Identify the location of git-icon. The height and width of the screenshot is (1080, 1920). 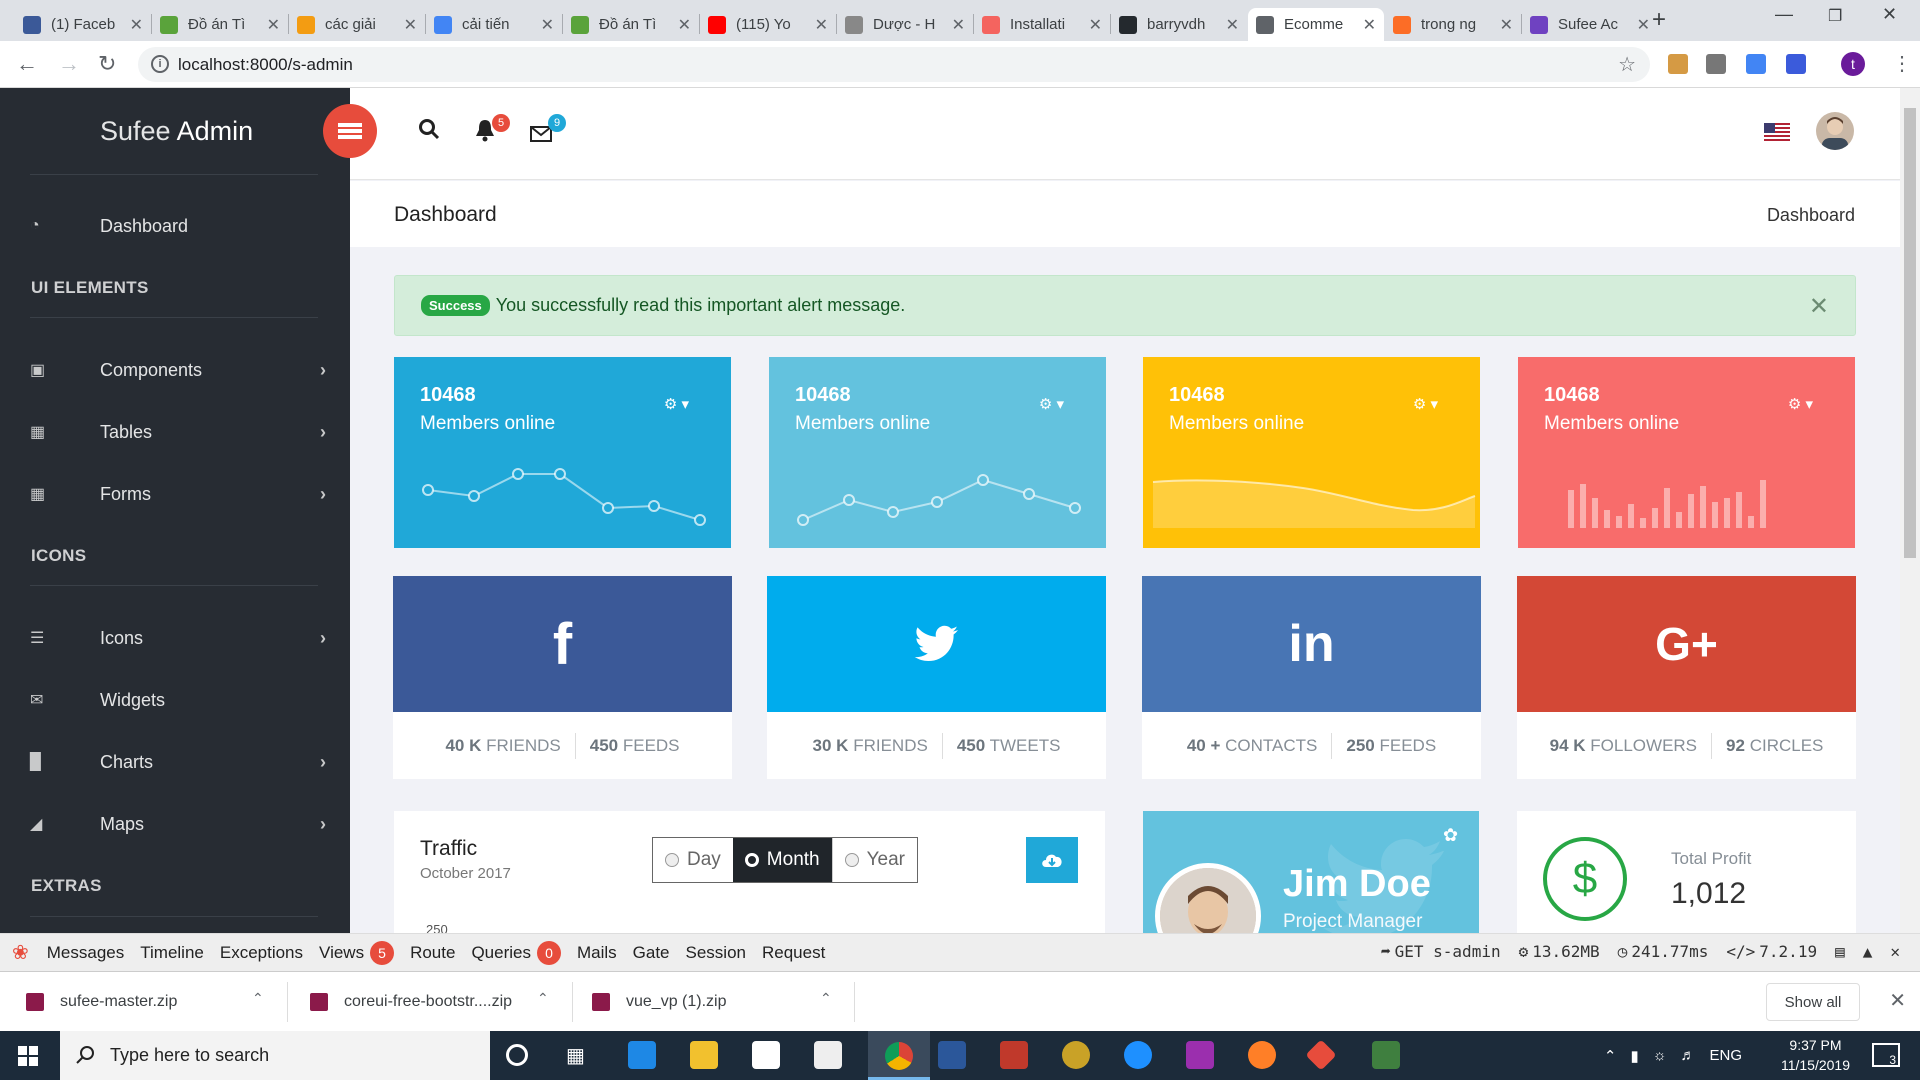
(1321, 1055).